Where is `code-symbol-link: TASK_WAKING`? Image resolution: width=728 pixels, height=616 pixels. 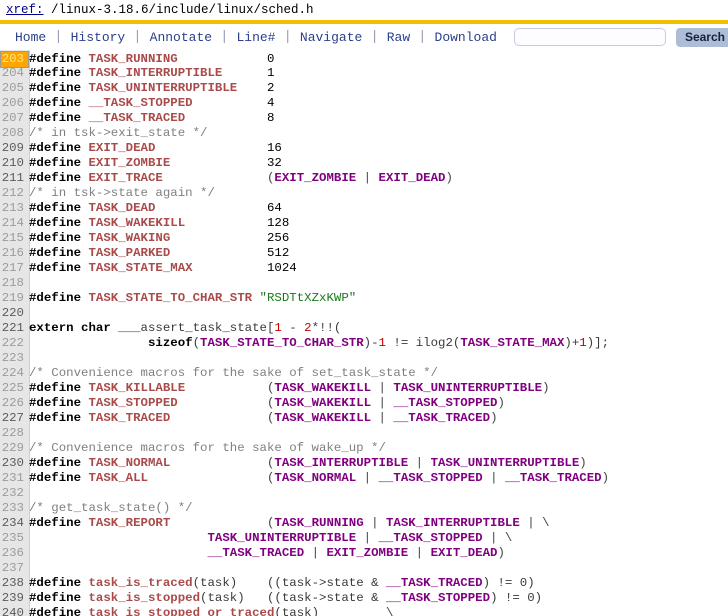 code-symbol-link: TASK_WAKING is located at coordinates (130, 238).